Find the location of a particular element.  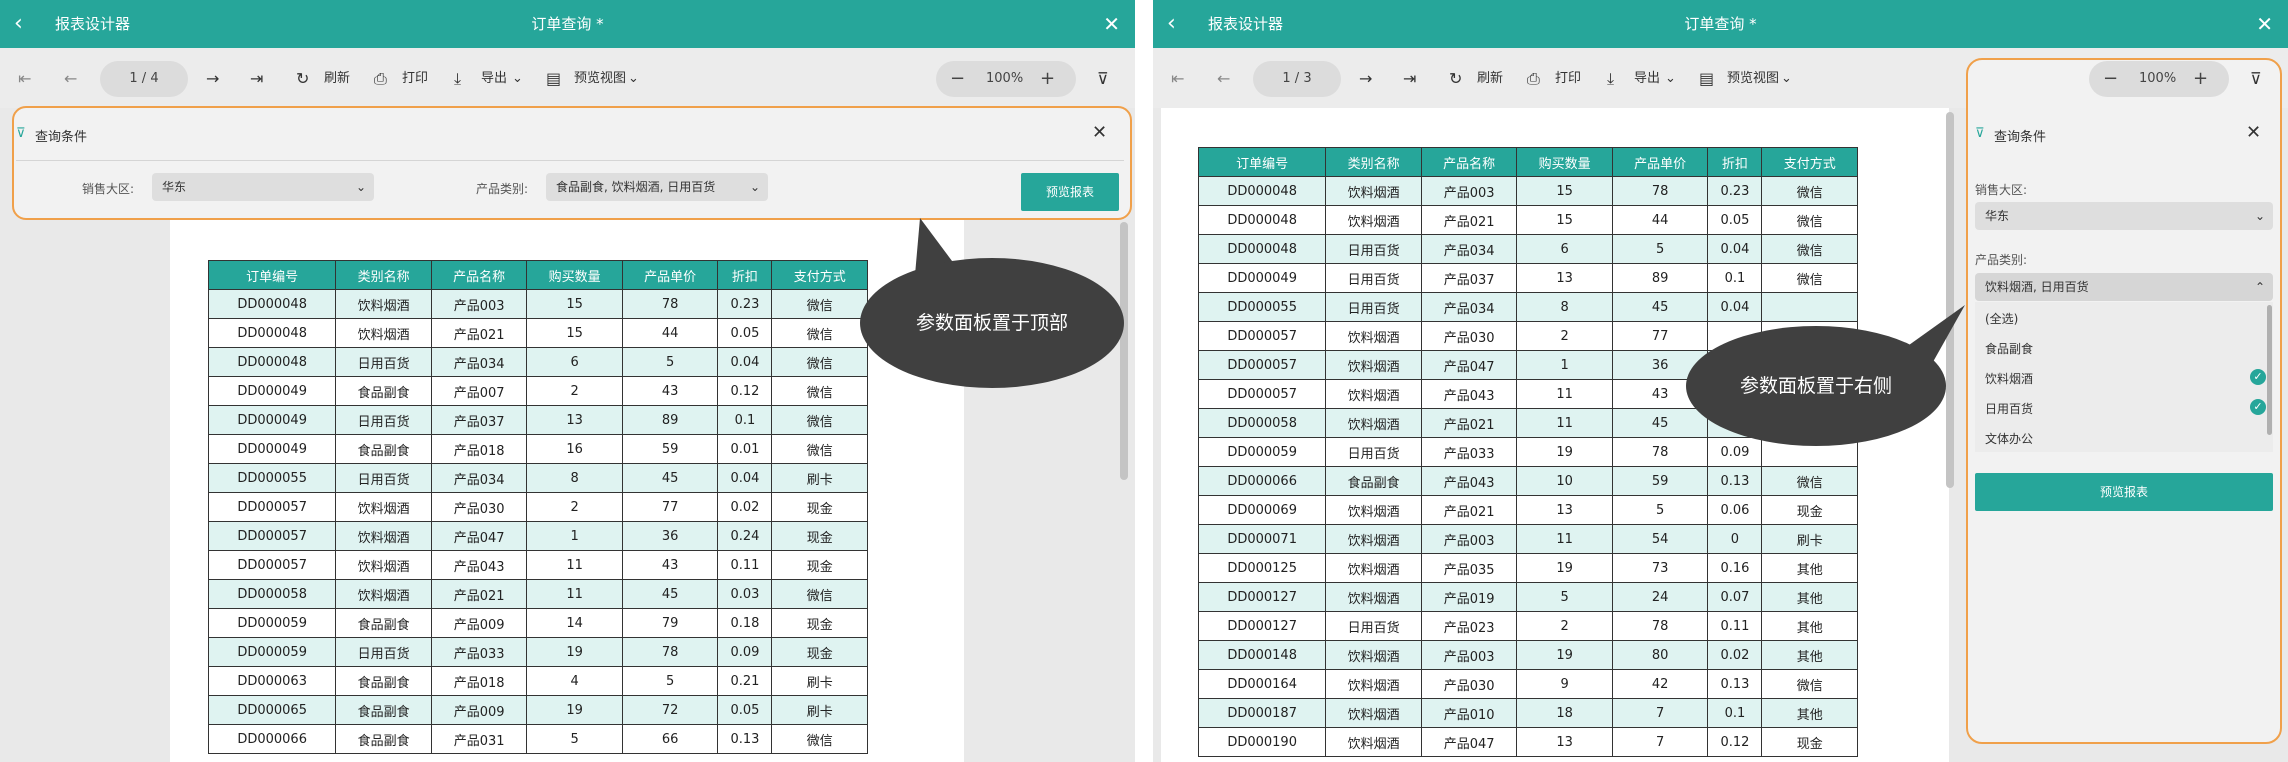

table-row: DD000127 饮料烟酒 产品019 5 24 0.07 其他 is located at coordinates (1527, 597).